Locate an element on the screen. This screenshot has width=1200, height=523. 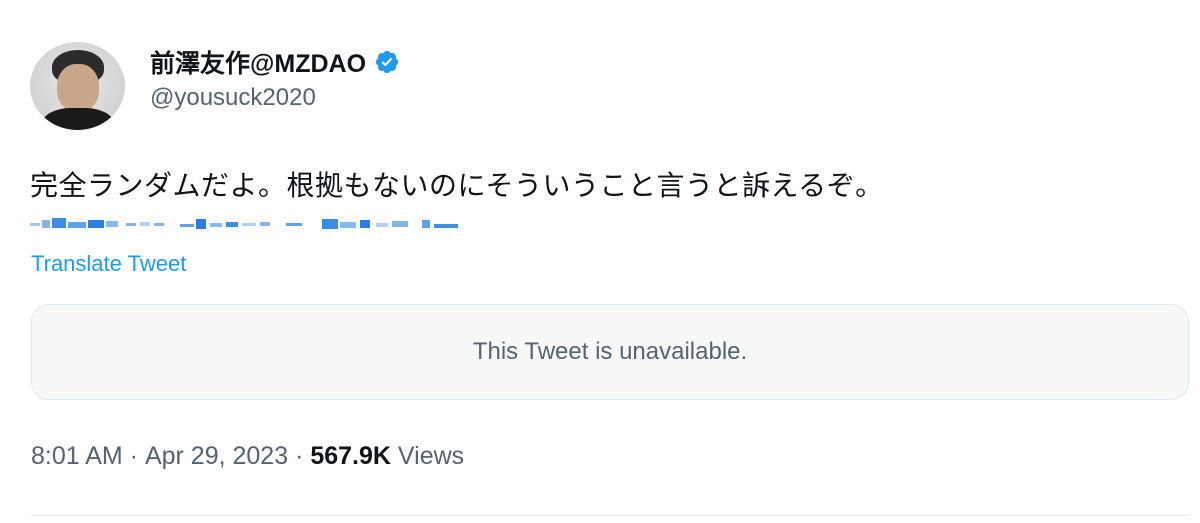
views-label: Views is located at coordinates (431, 456).